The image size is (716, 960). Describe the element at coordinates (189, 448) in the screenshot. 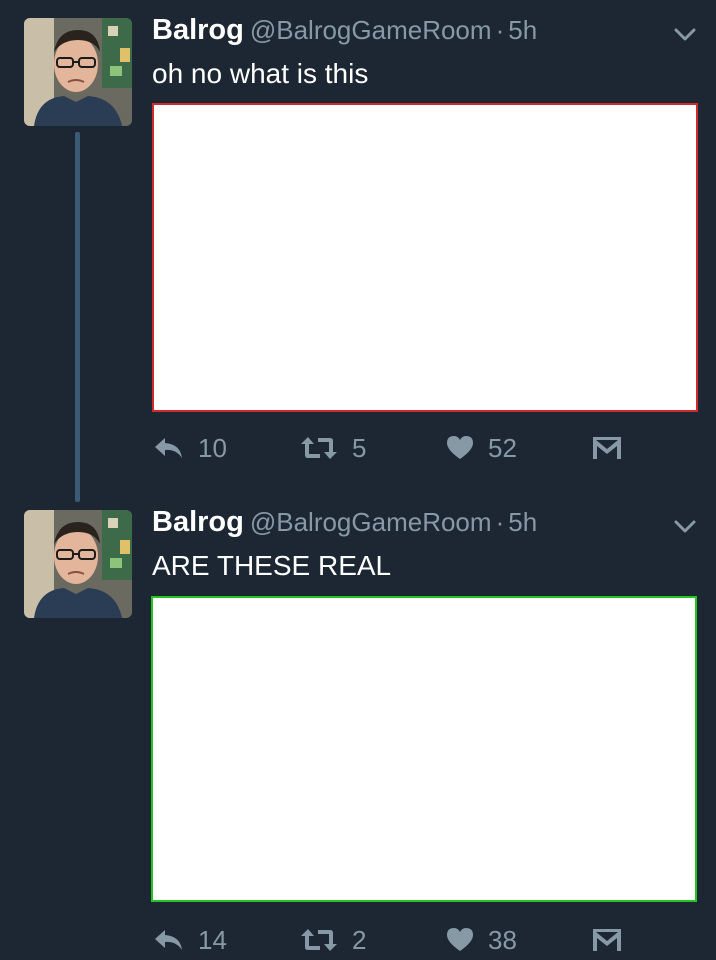

I see `reply-button: 10` at that location.